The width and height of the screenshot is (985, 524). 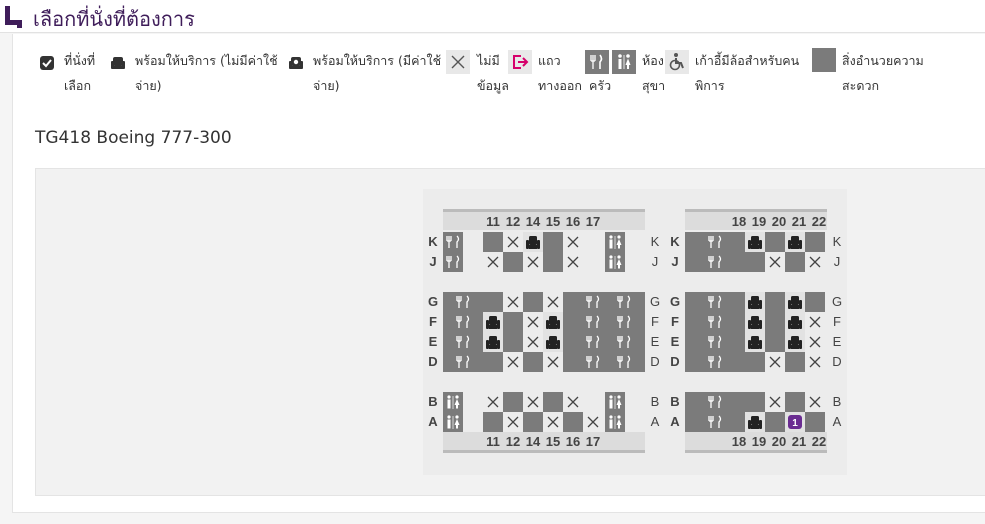 What do you see at coordinates (883, 73) in the screenshot?
I see `legend-facility: สิ่งอำนวยความ สะดวก` at bounding box center [883, 73].